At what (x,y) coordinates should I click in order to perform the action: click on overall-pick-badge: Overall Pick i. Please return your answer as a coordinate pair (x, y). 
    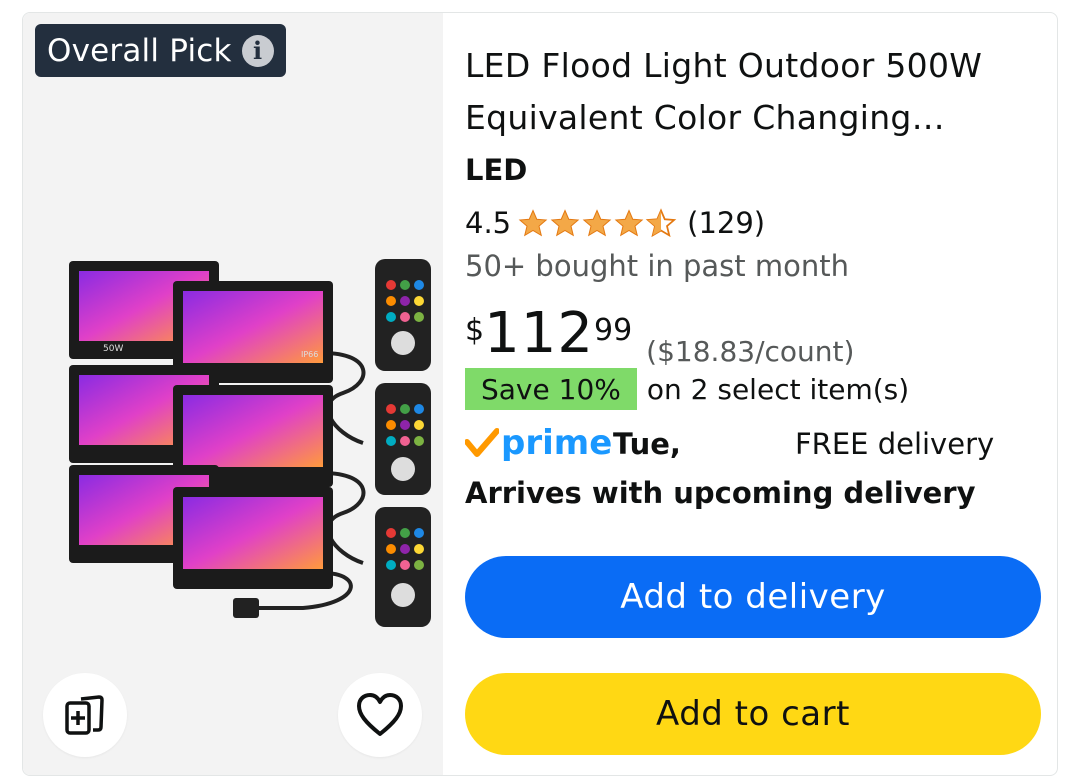
    Looking at the image, I should click on (160, 50).